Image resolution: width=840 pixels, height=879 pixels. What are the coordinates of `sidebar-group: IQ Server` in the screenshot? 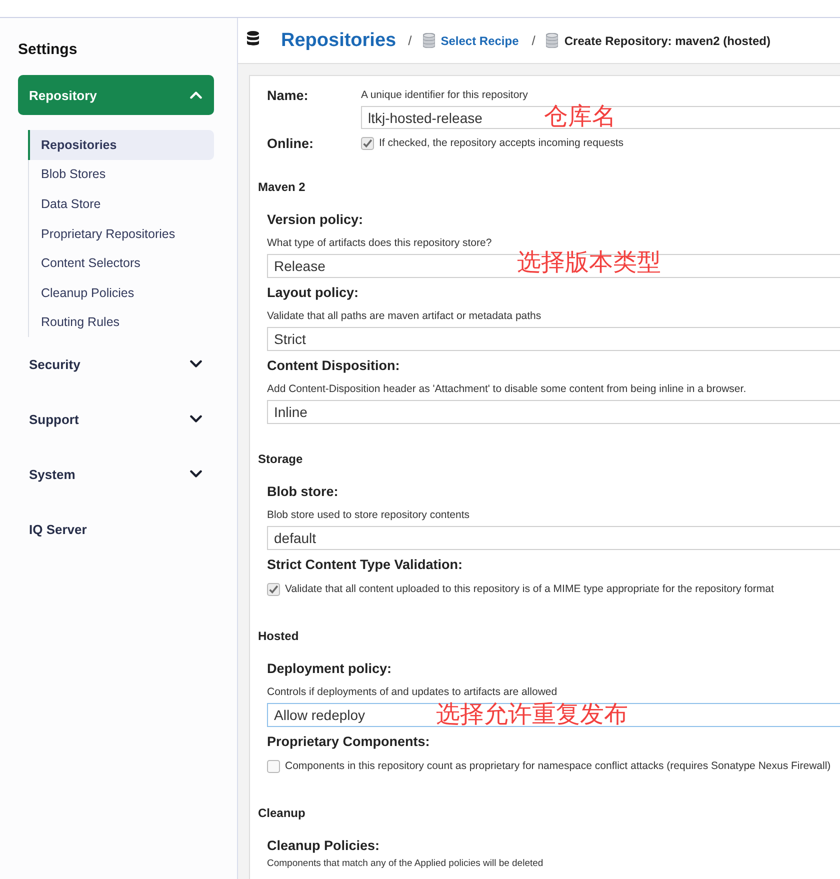 It's located at (116, 529).